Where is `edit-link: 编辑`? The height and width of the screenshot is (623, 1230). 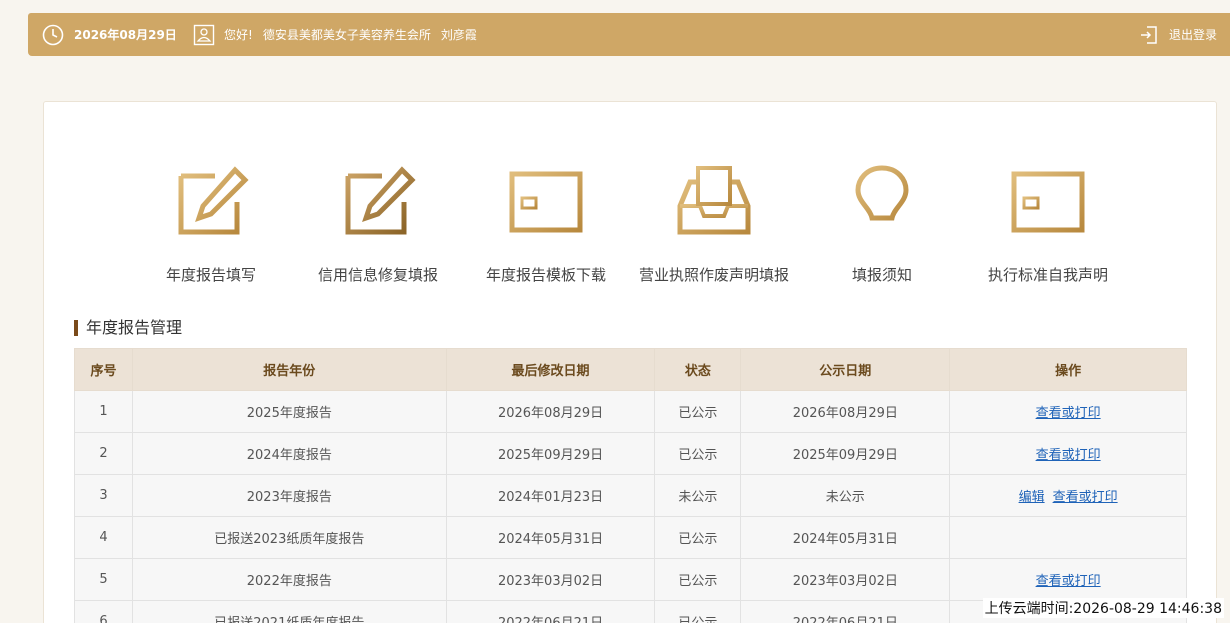
edit-link: 编辑 is located at coordinates (1032, 497).